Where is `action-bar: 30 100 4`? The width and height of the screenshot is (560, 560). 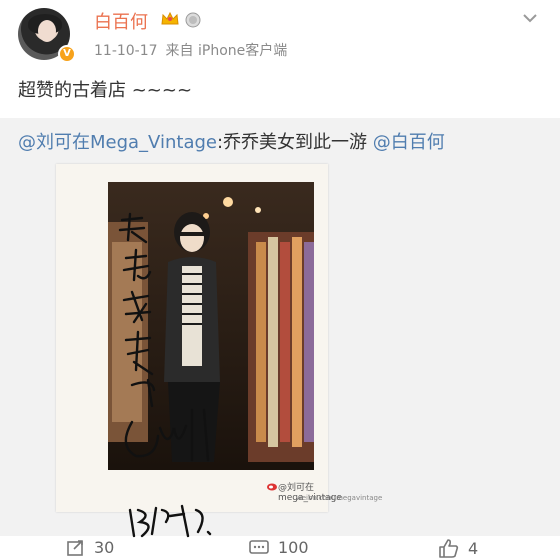
action-bar: 30 100 4 is located at coordinates (280, 549).